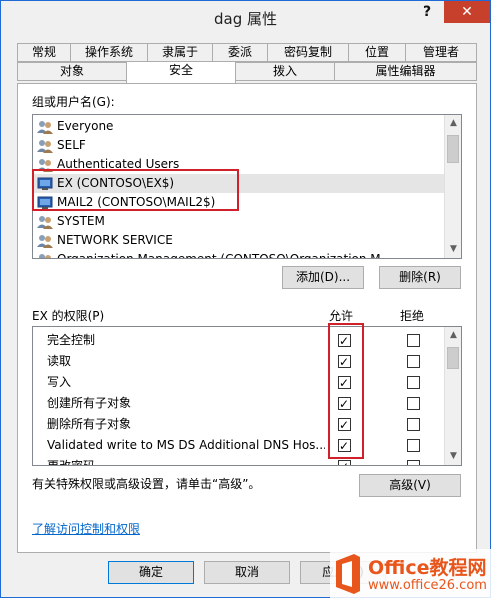 The height and width of the screenshot is (598, 491). What do you see at coordinates (452, 396) in the screenshot?
I see `permissions-scrollbar: ▲ ▼` at bounding box center [452, 396].